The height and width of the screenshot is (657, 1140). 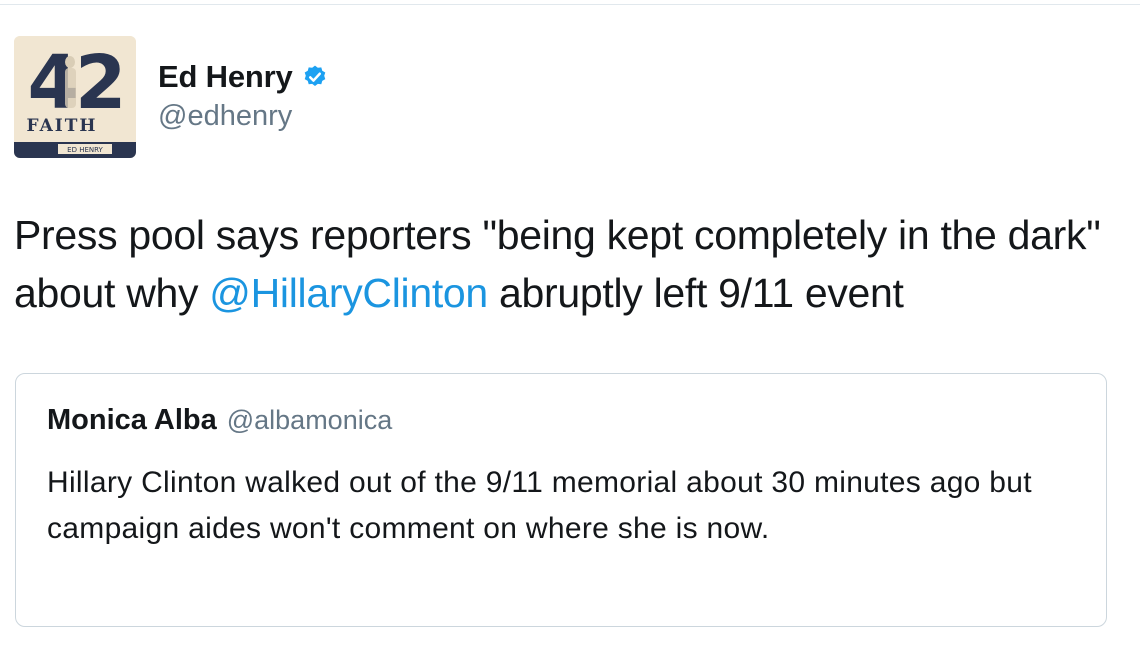 I want to click on svg-text: ED HENRY, so click(x=85, y=150).